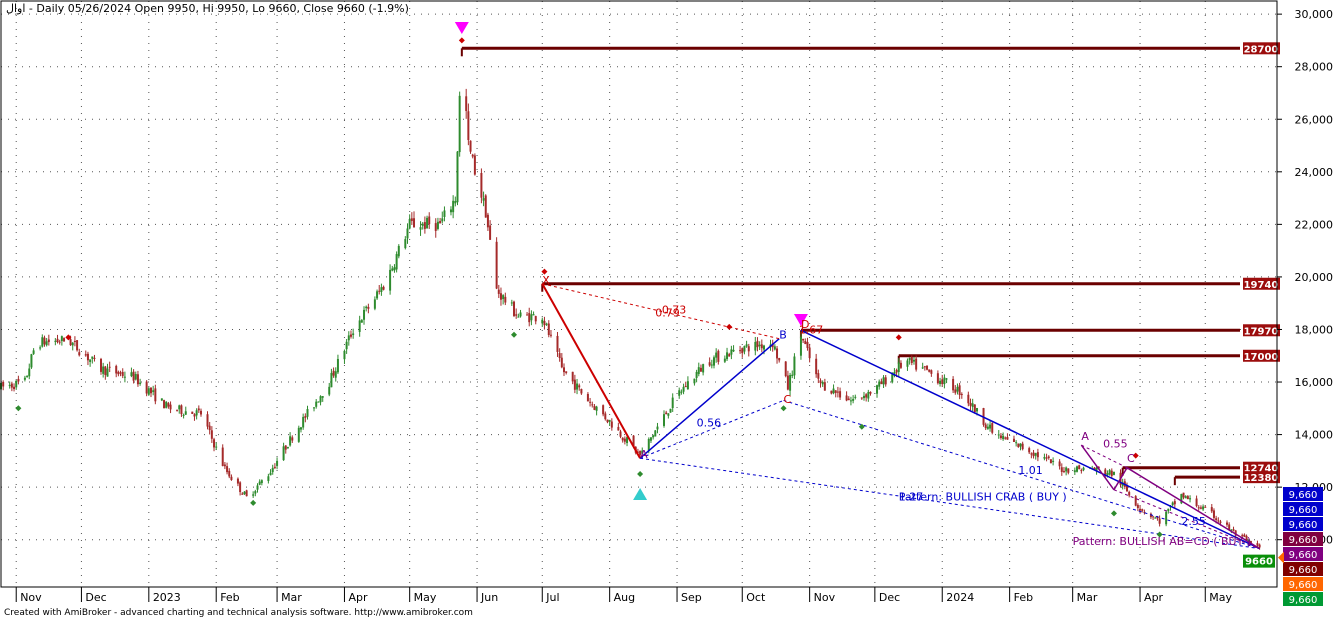  I want to click on level-label: 28700, so click(1261, 49).